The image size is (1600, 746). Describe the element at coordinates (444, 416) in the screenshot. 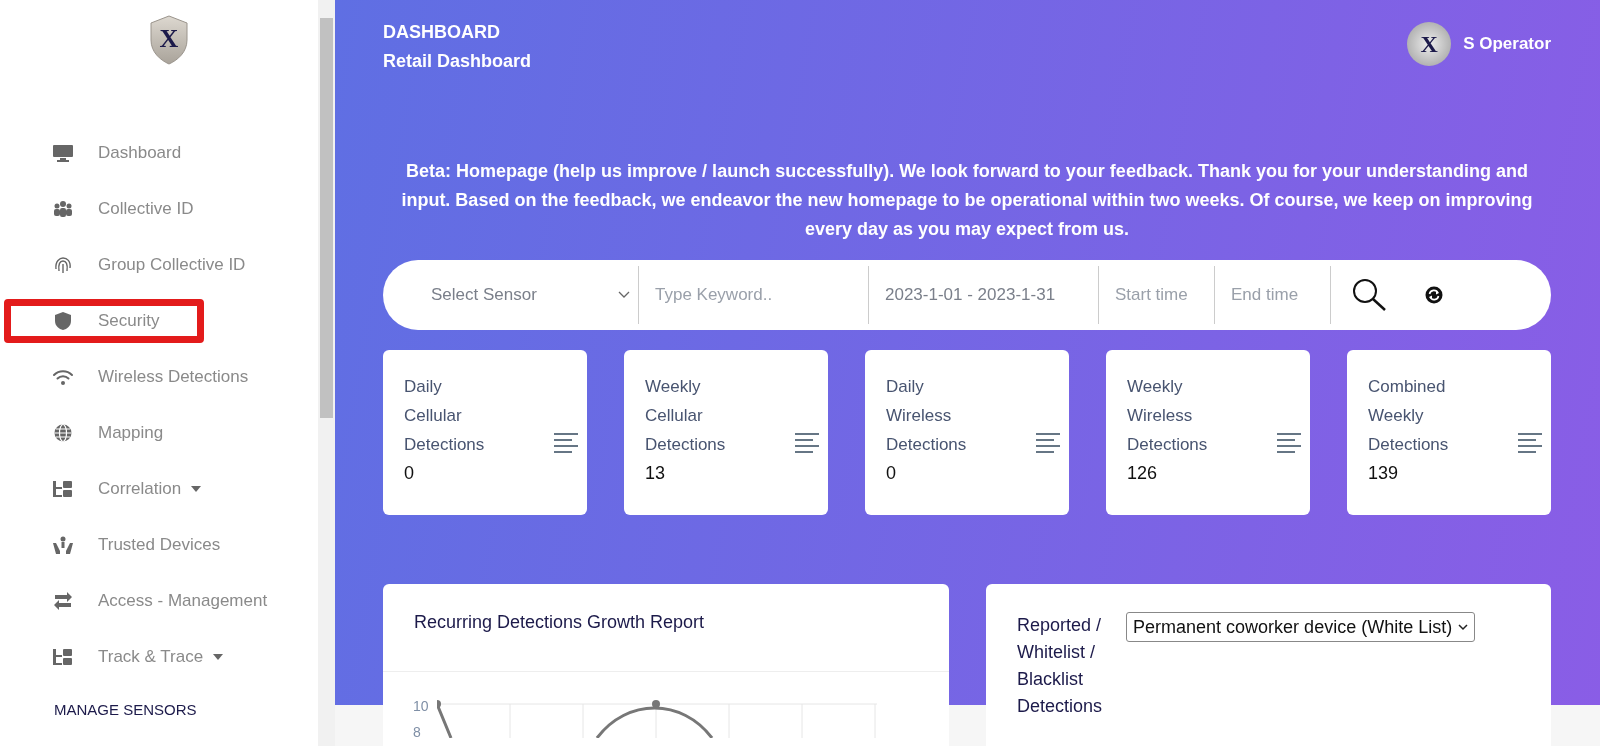

I see `stat-label: Daily Cellular Detections` at that location.